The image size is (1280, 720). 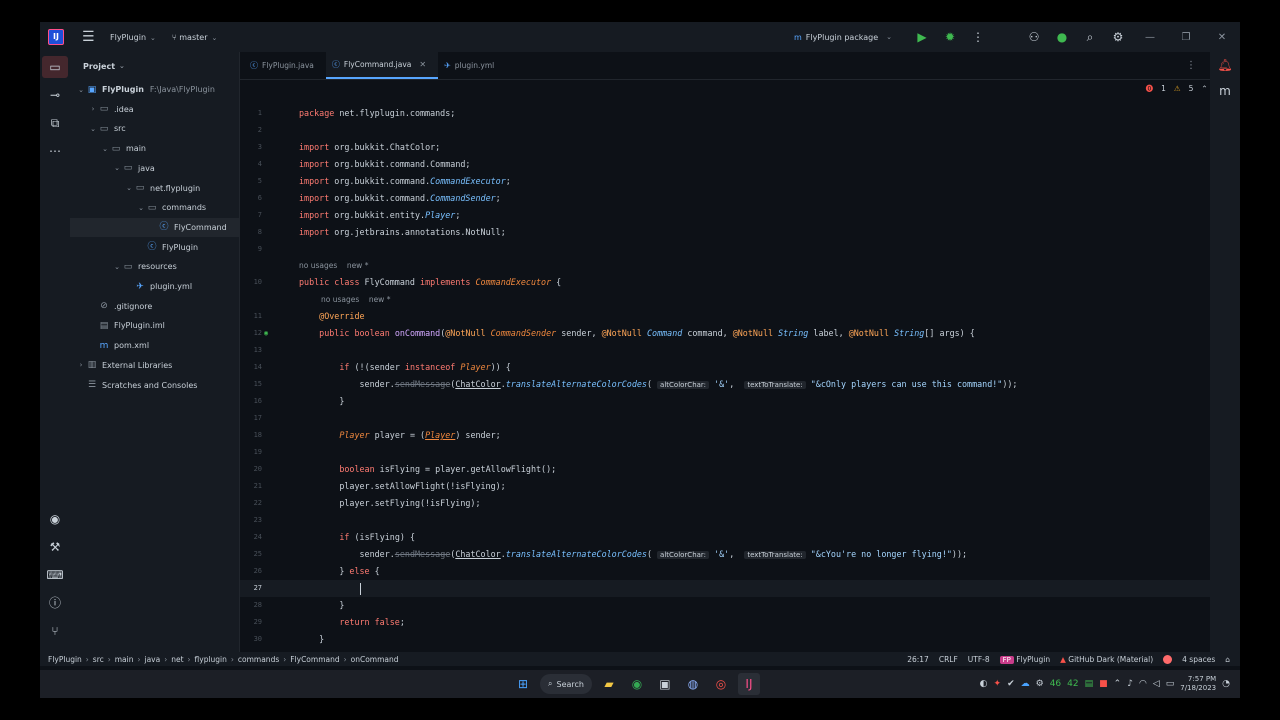 I want to click on tray-monitor-icon: ▤, so click(x=1089, y=684).